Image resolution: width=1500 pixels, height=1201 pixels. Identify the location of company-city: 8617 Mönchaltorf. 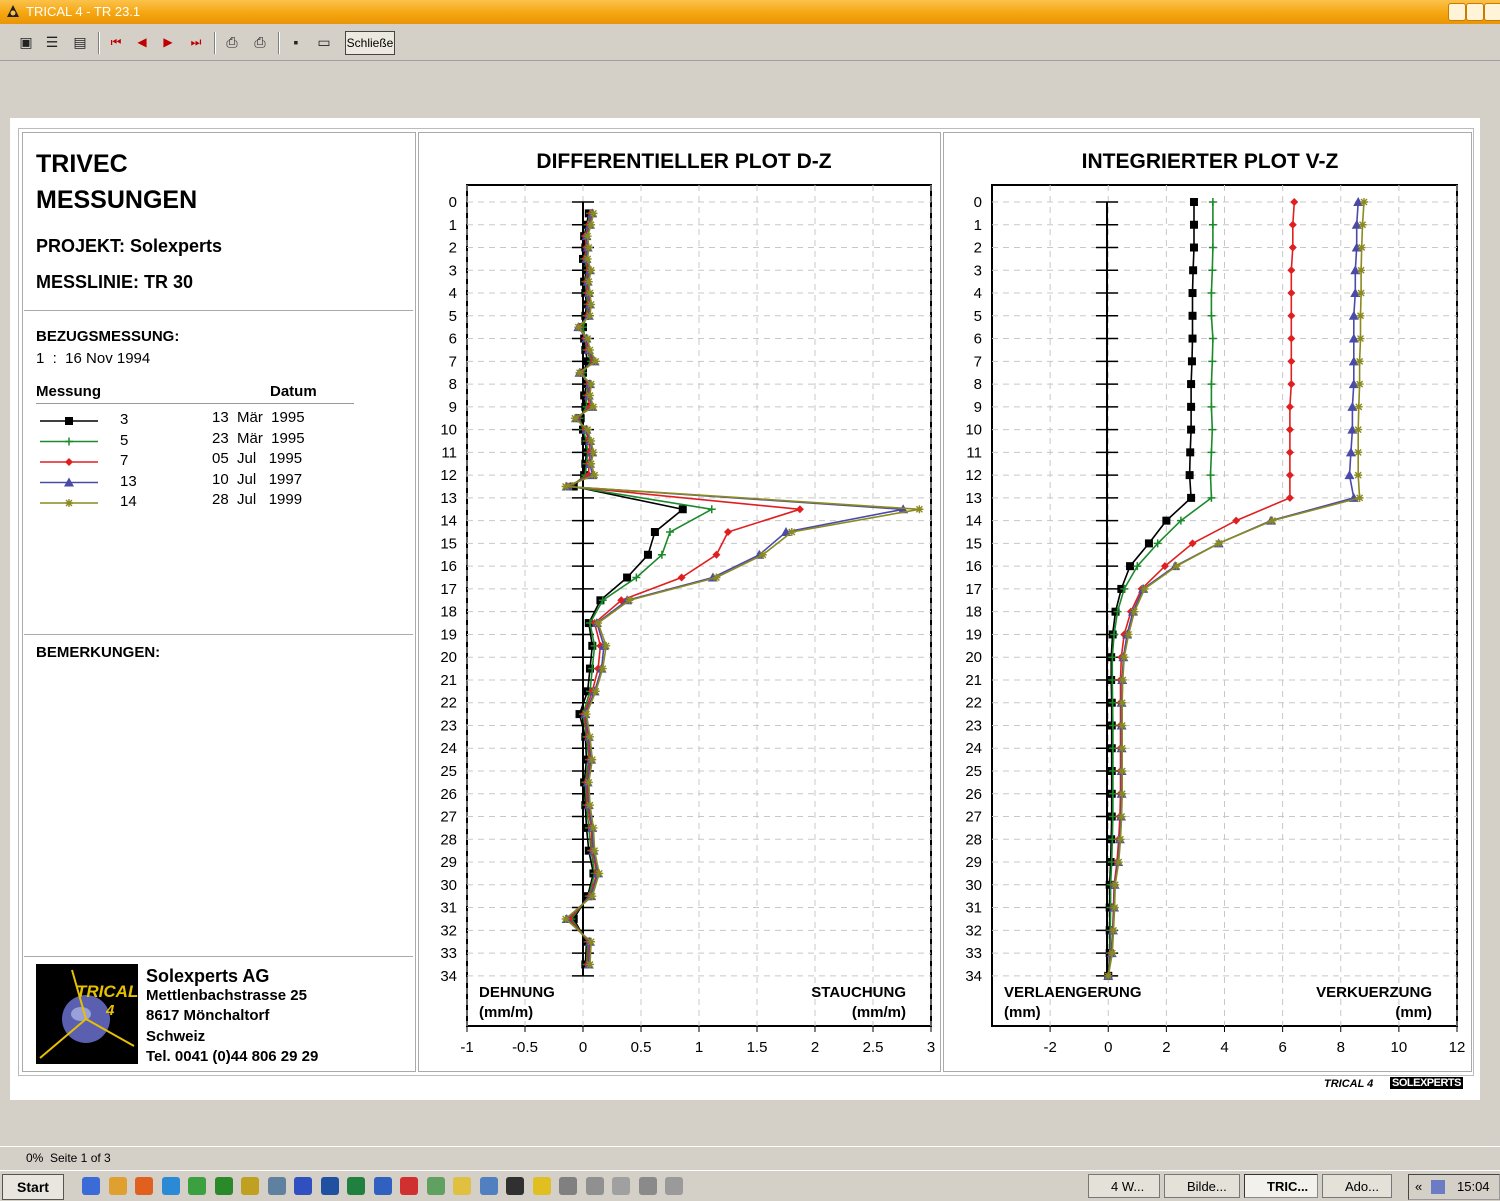
(208, 1015).